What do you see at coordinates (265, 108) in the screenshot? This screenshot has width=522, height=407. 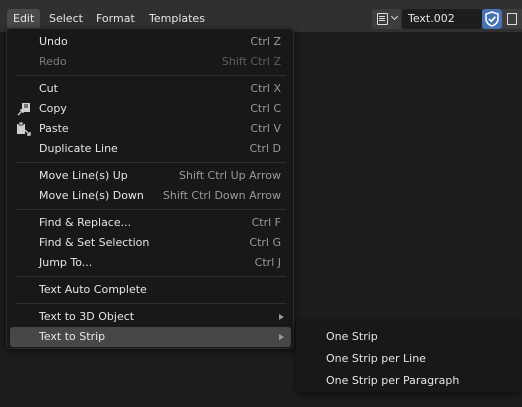 I see `menu-item-shortcut: Ctrl C` at bounding box center [265, 108].